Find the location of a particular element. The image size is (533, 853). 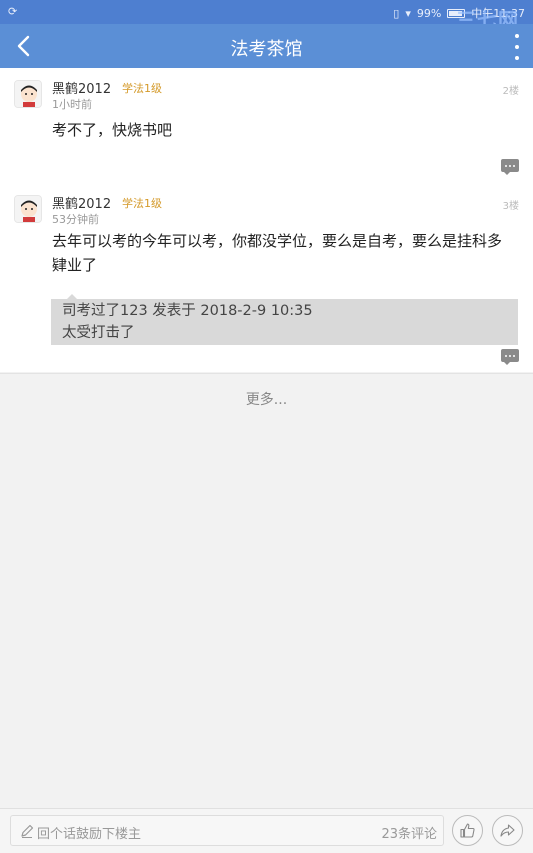

pencil-icon is located at coordinates (27, 831).